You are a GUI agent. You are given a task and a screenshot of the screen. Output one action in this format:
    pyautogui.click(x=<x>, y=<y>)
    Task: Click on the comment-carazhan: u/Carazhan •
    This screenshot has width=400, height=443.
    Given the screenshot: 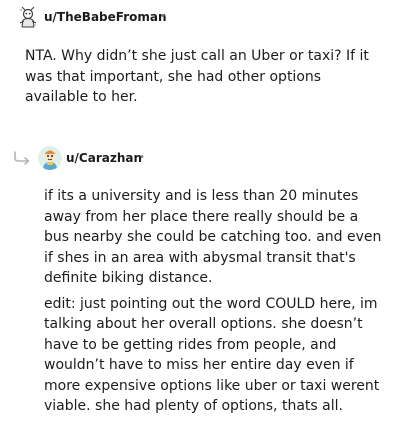 What is the action you would take?
    pyautogui.click(x=200, y=157)
    